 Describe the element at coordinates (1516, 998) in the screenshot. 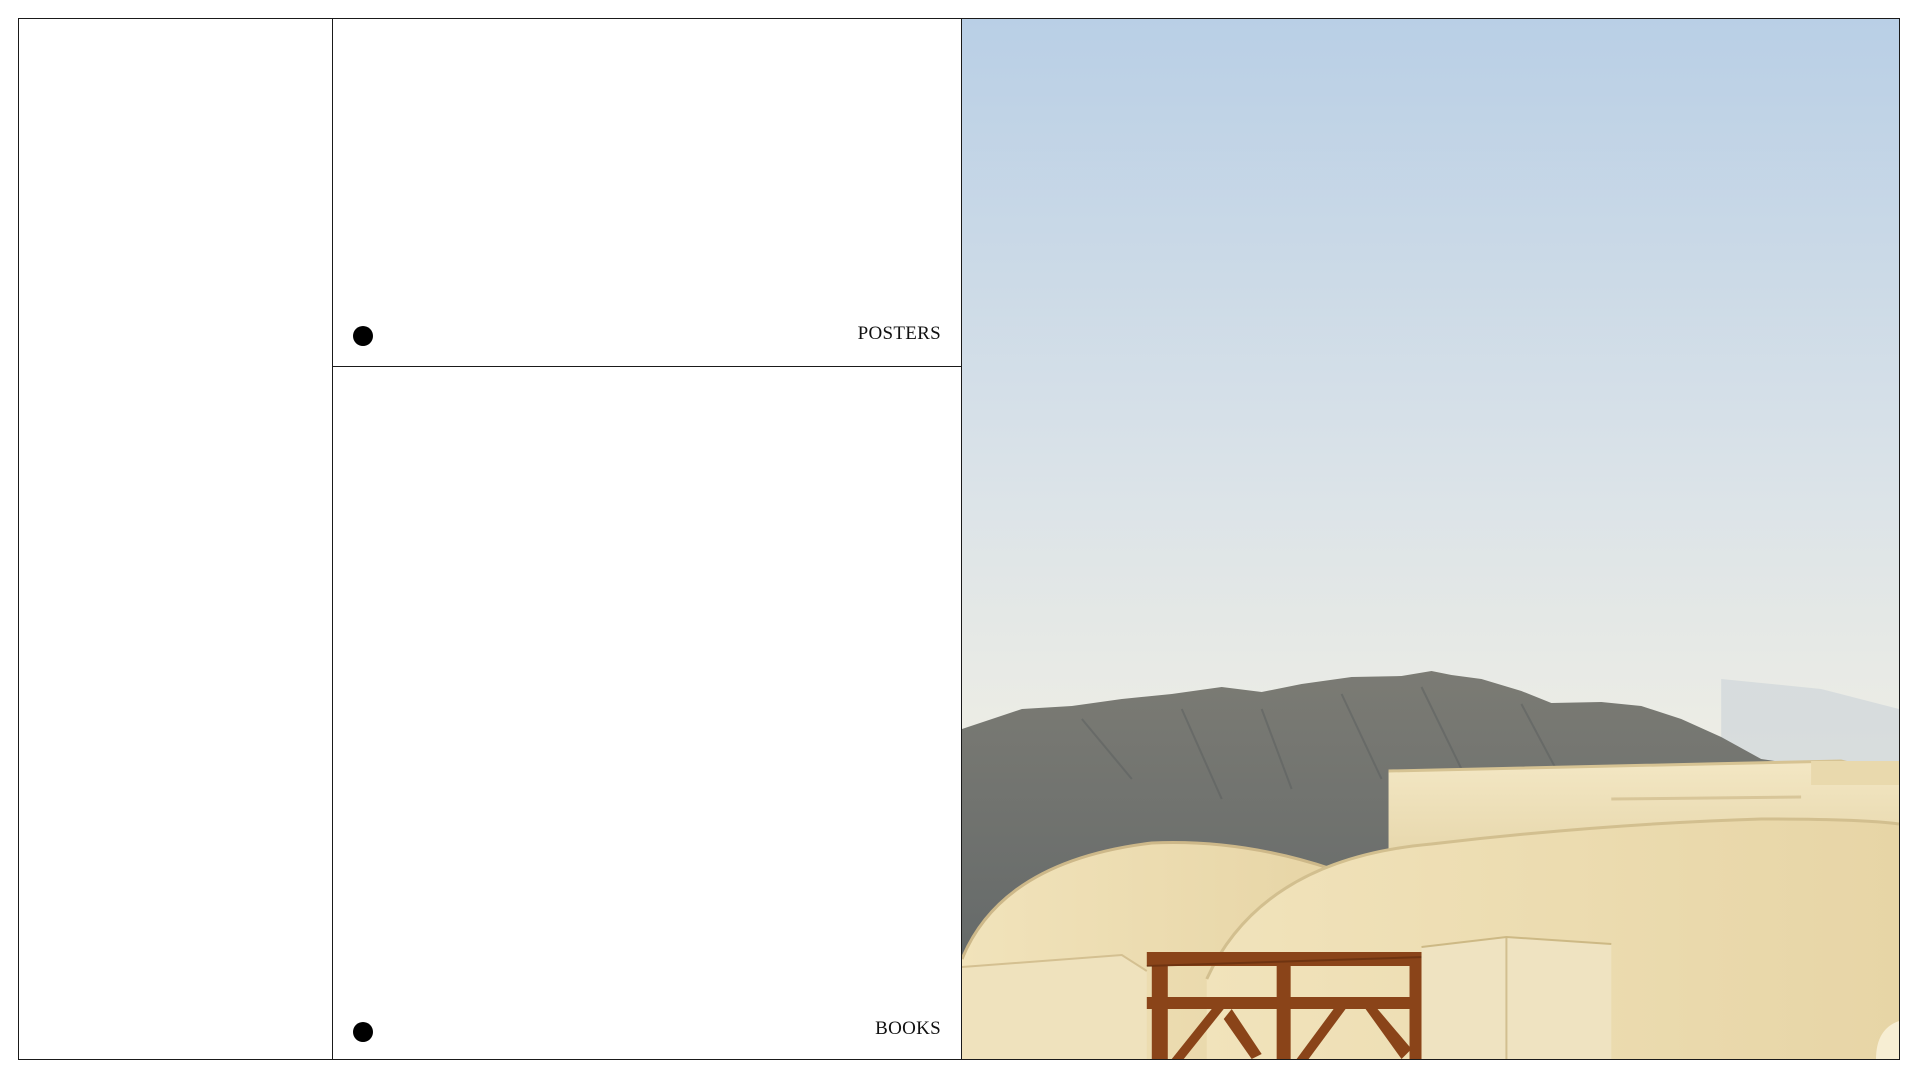

I see `right-pillar` at that location.